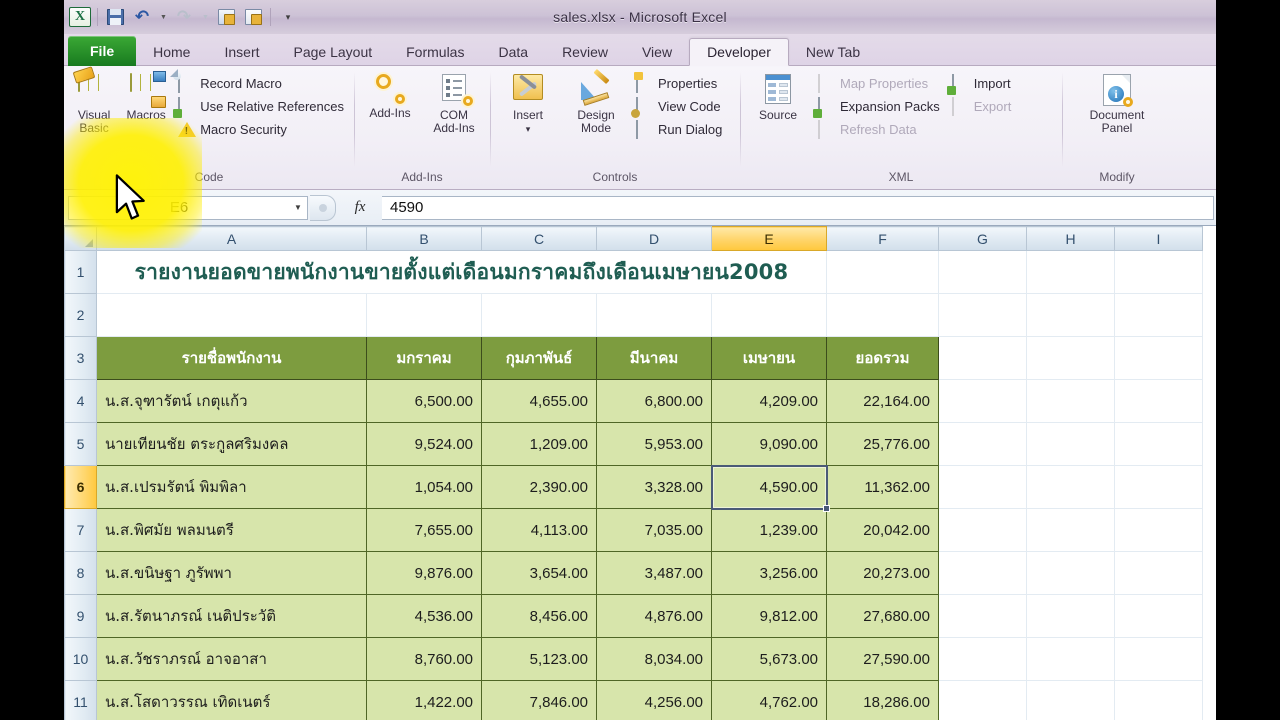 This screenshot has width=1280, height=720. What do you see at coordinates (424, 530) in the screenshot?
I see `cell-b7: 7,655.00` at bounding box center [424, 530].